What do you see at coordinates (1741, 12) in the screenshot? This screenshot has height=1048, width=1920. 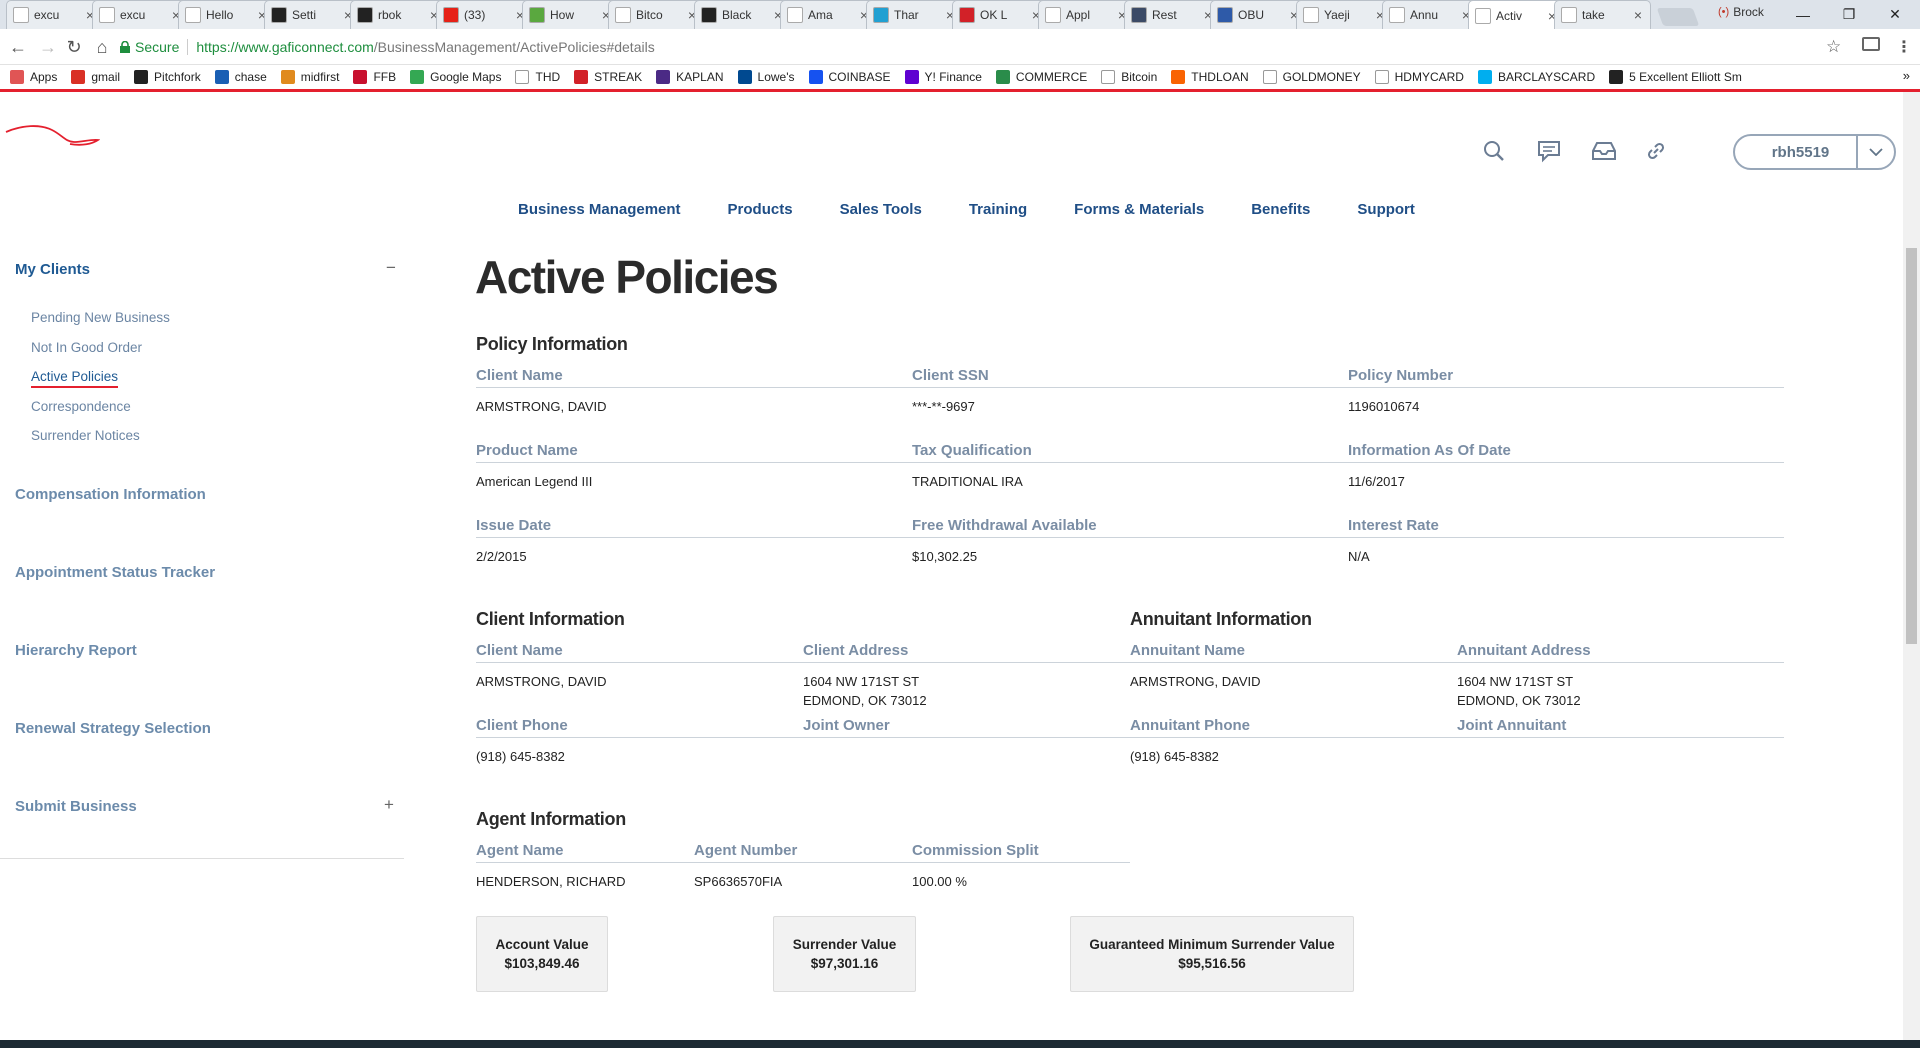 I see `profile-chip: (•) Brock` at bounding box center [1741, 12].